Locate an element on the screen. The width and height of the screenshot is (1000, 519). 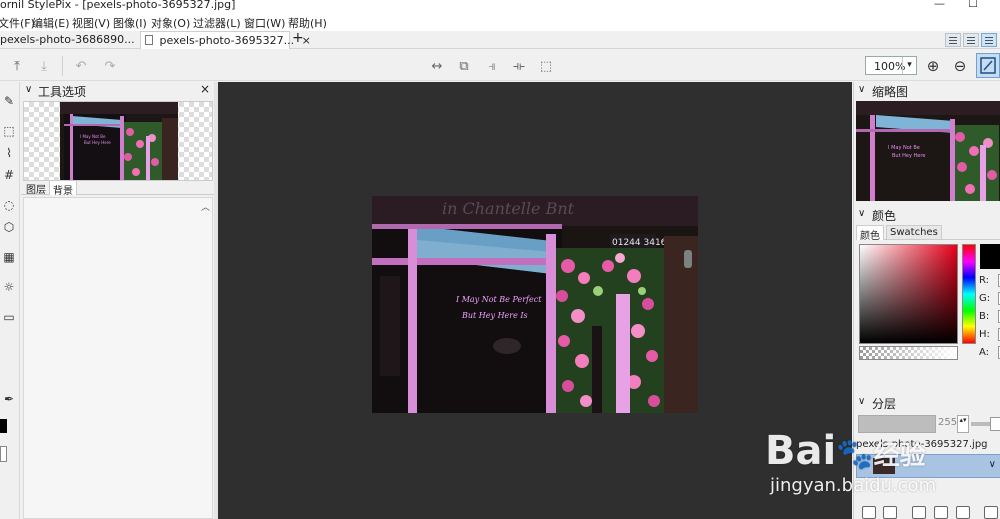
color-tabs: 颜色 Swatches is located at coordinates (928, 233).